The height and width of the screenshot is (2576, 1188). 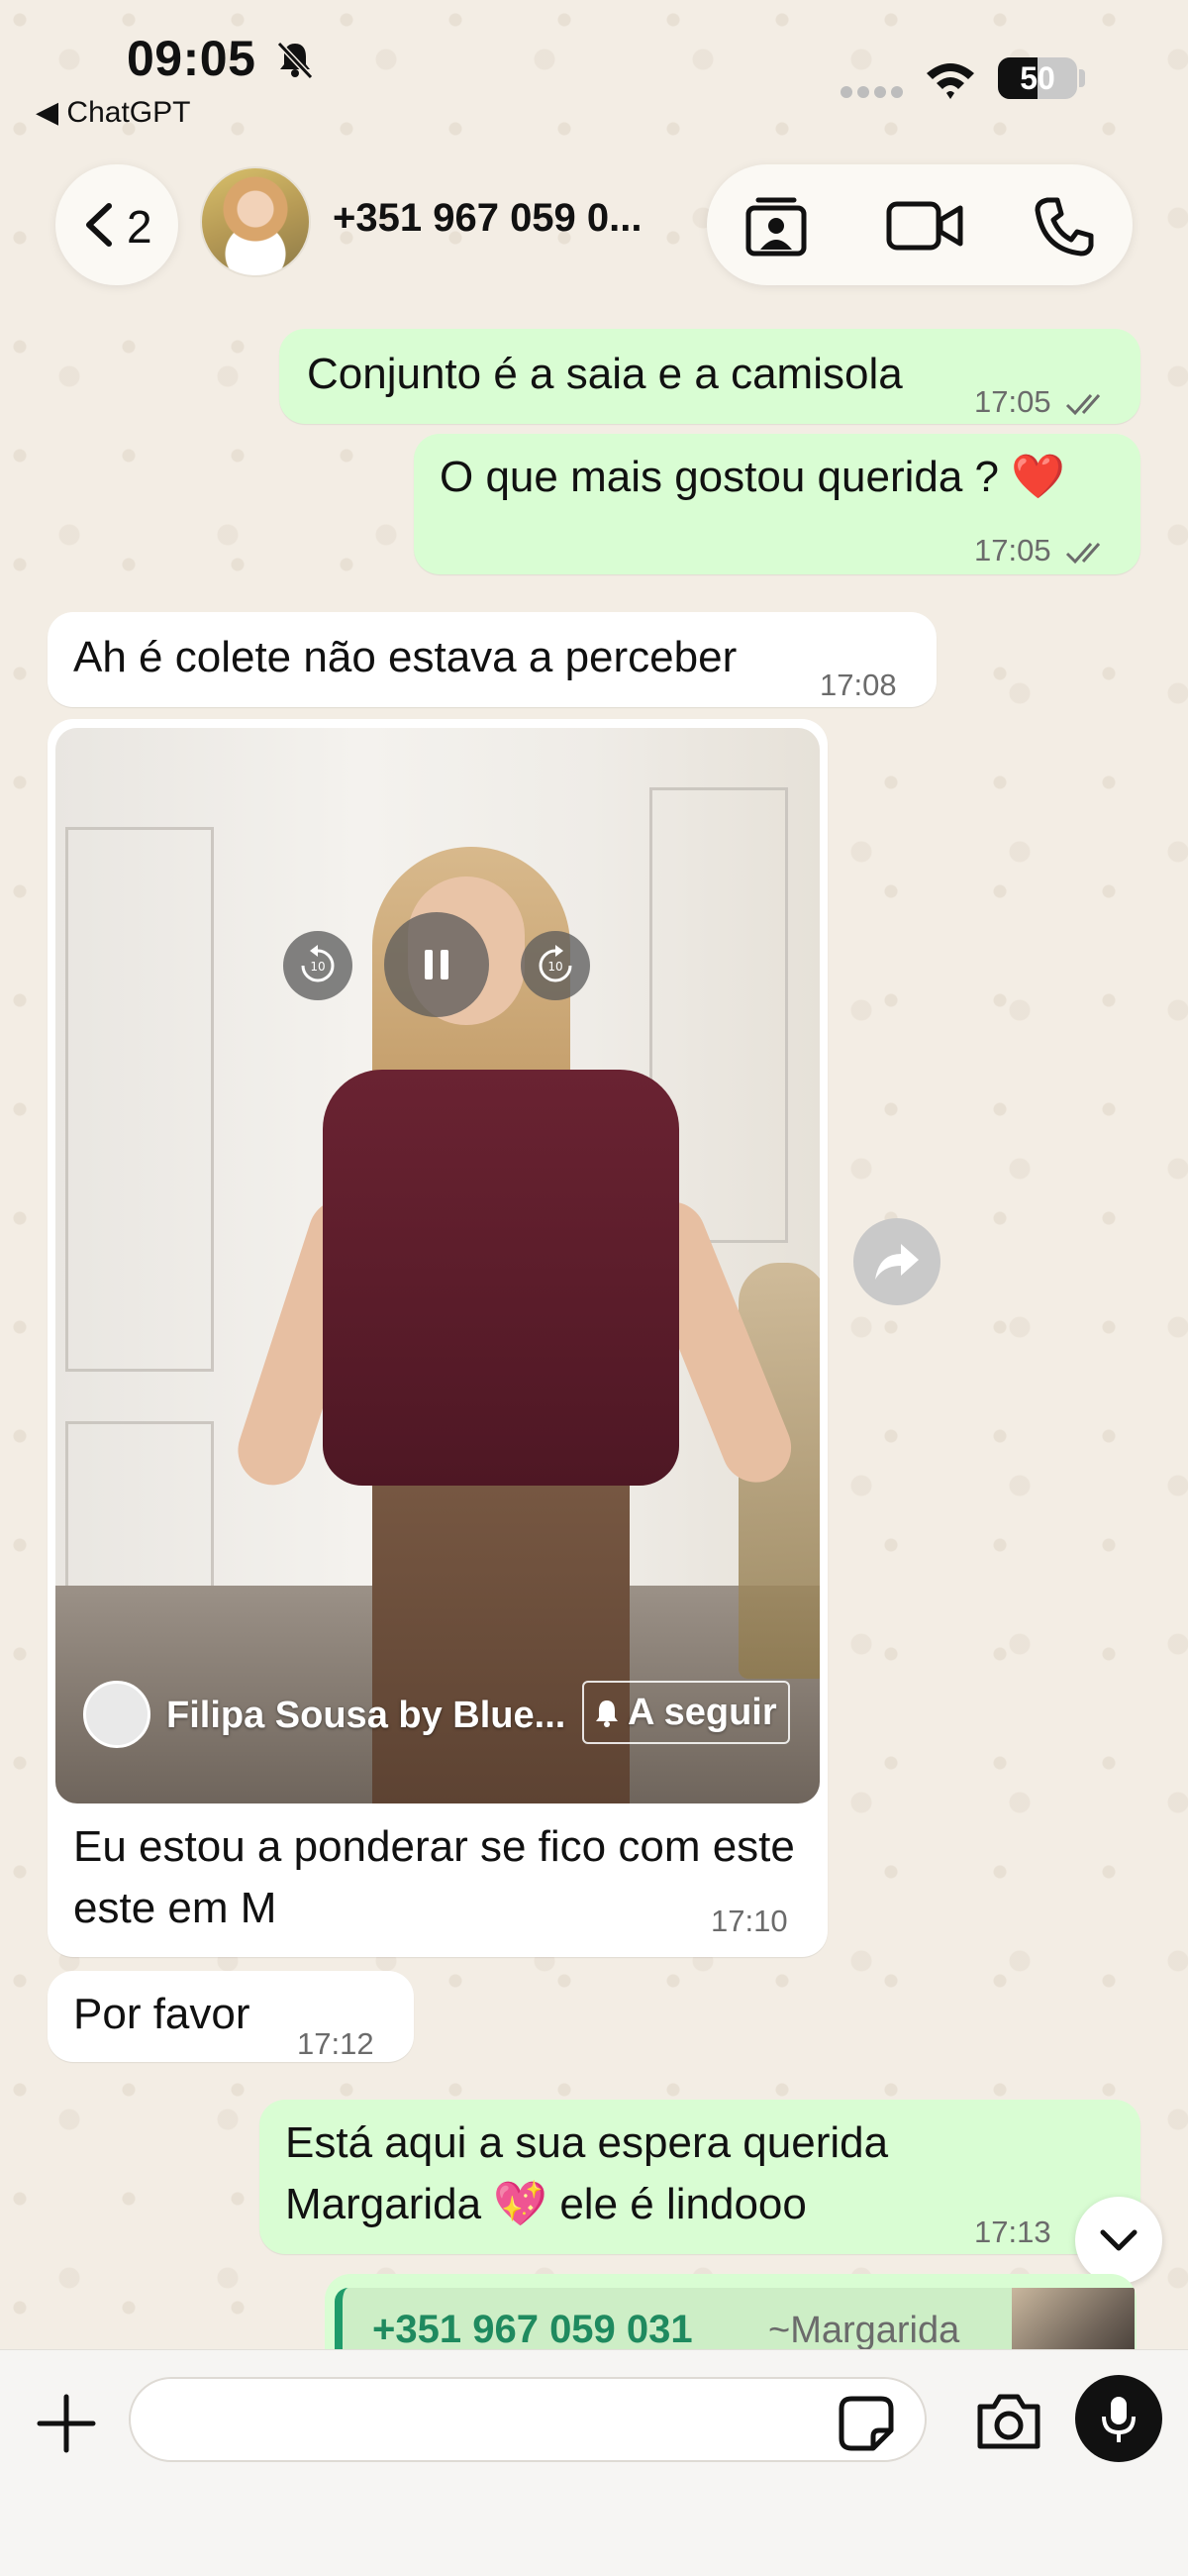 I want to click on battery-percent: 50, so click(x=1038, y=78).